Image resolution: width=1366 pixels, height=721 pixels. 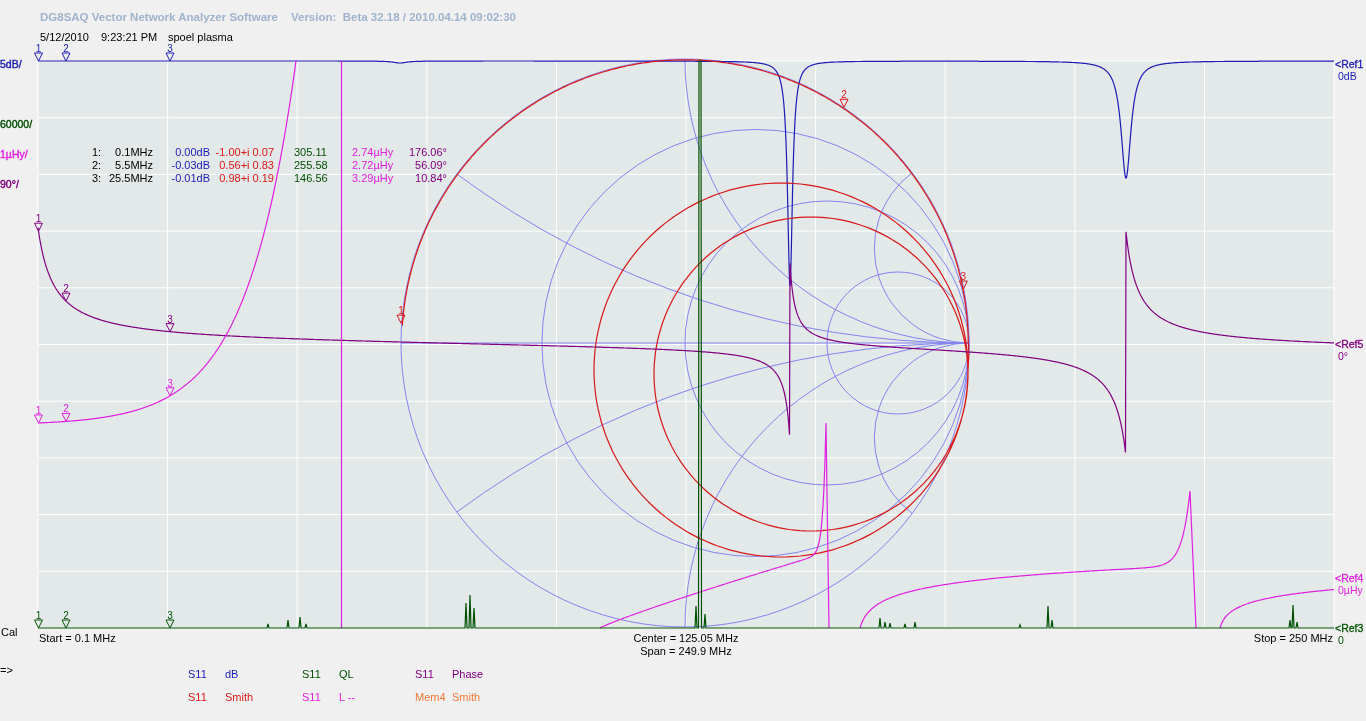 I want to click on axis-scale-label: 60000/, so click(x=16, y=124).